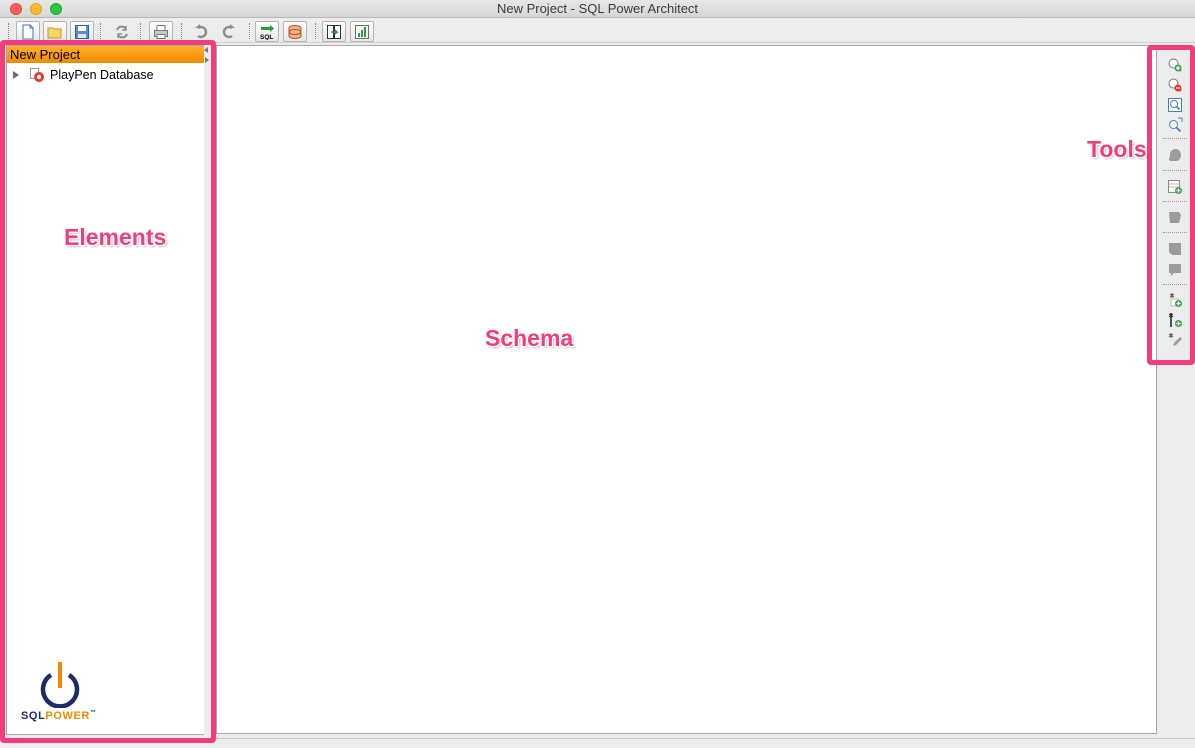 This screenshot has width=1195, height=748. I want to click on data-mover-icon, so click(334, 31).